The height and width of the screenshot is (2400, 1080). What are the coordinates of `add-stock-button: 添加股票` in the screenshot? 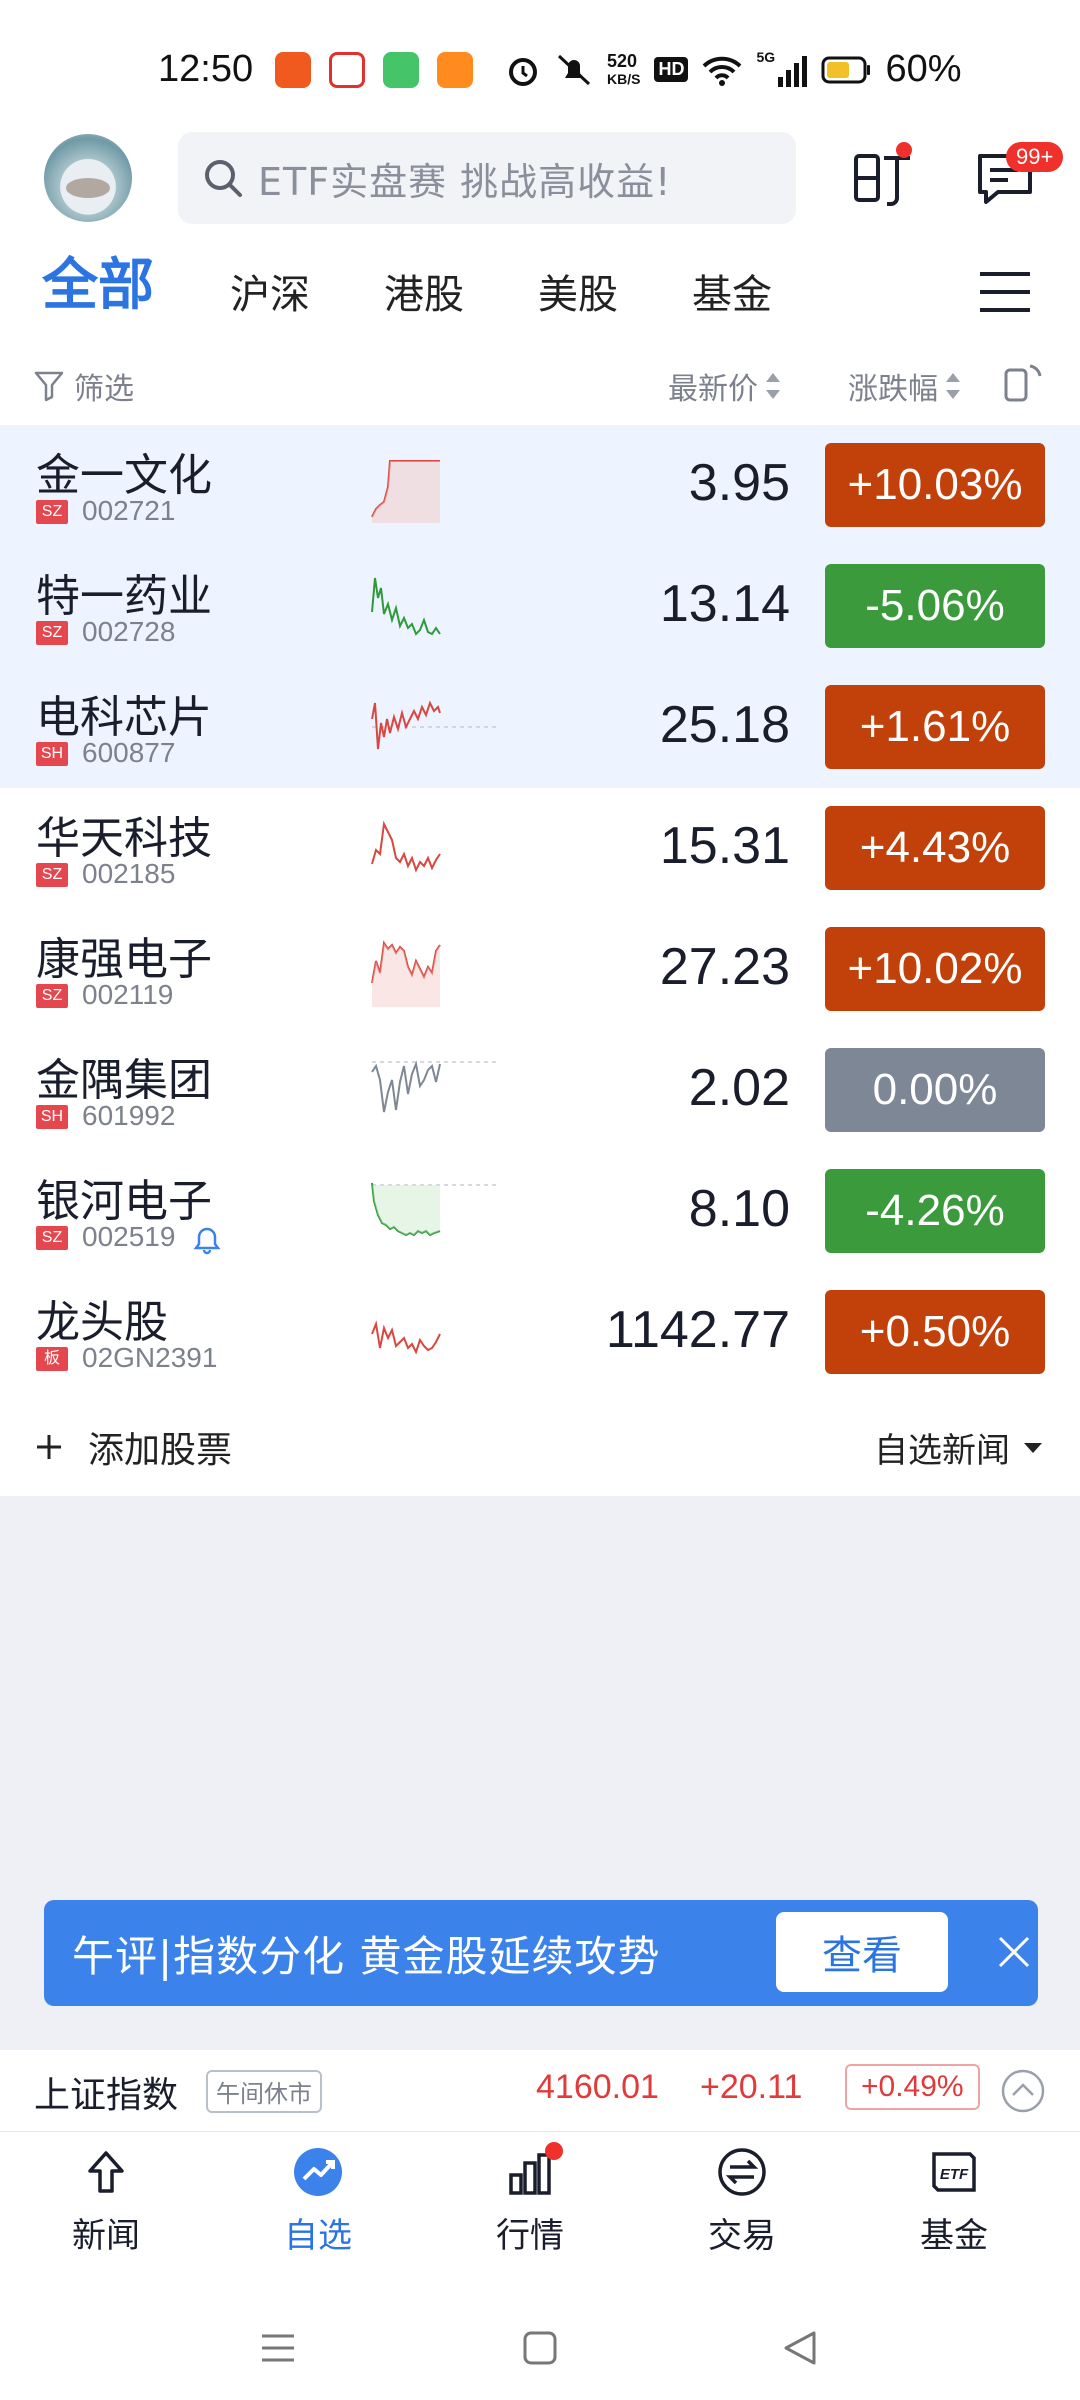 It's located at (133, 1447).